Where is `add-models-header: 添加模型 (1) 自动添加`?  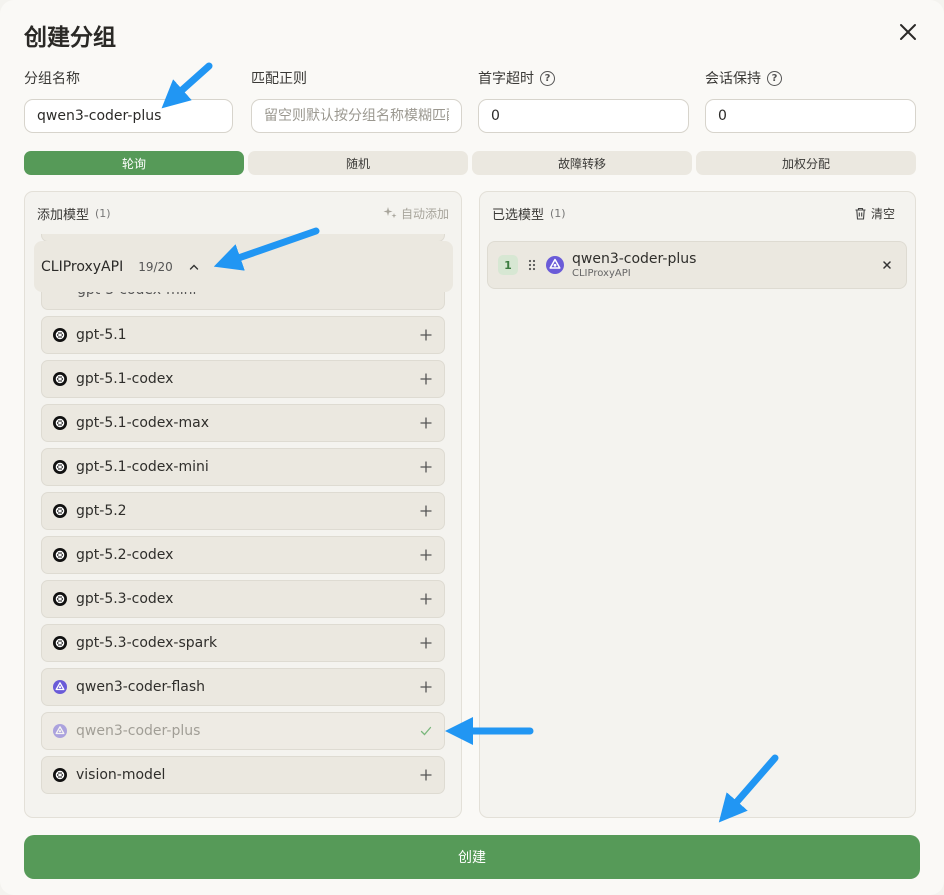
add-models-header: 添加模型 (1) 自动添加 is located at coordinates (243, 213).